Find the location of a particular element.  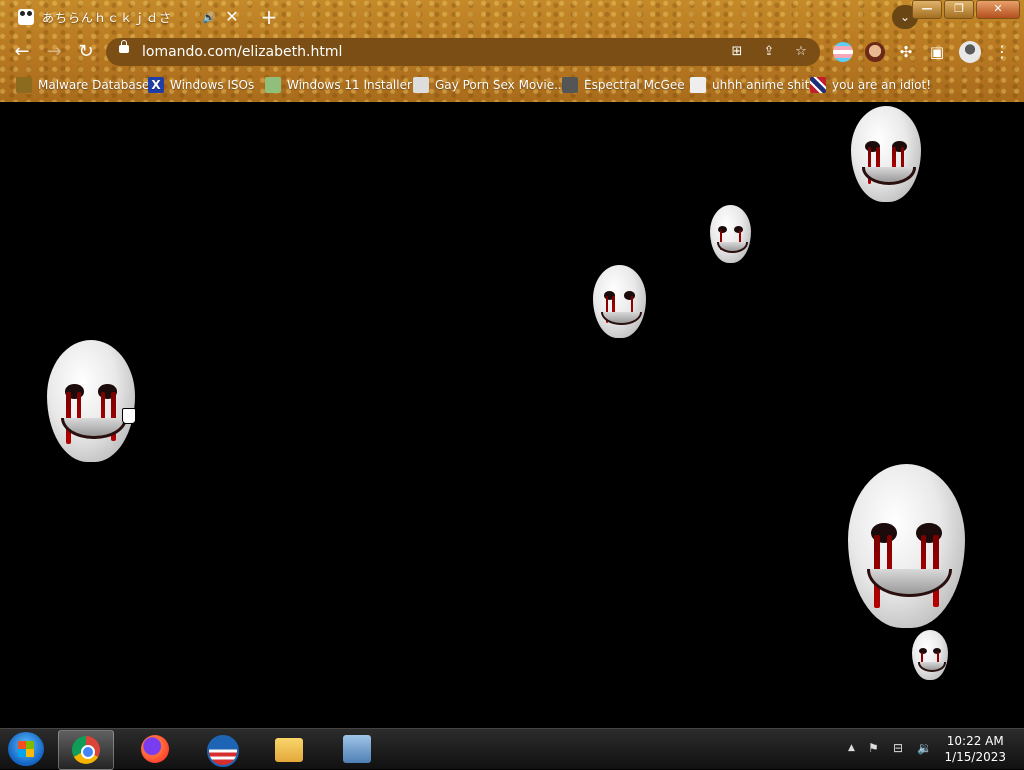

clock-time: 10:22 AM is located at coordinates (975, 741).